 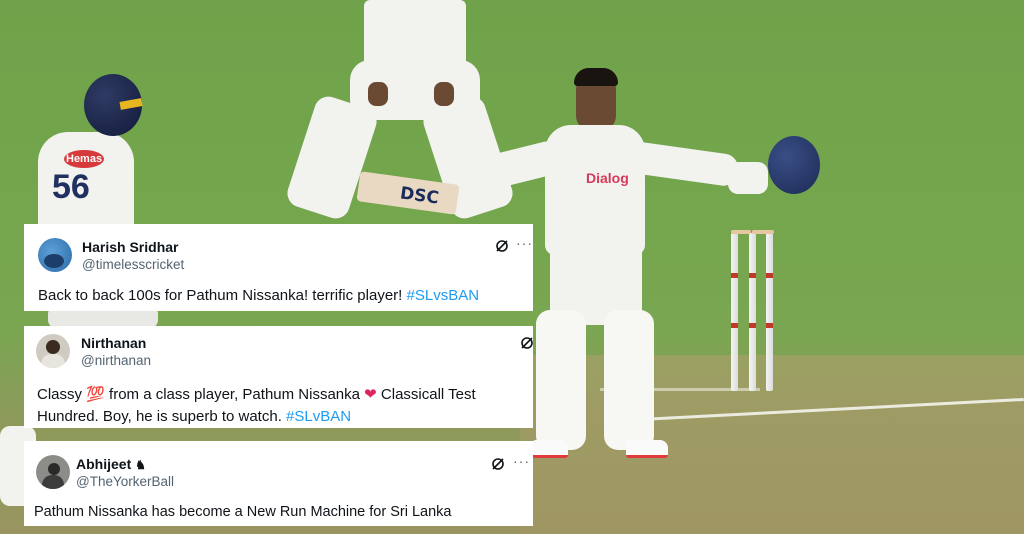 What do you see at coordinates (84, 159) in the screenshot?
I see `left-player-sponsor: Hemas` at bounding box center [84, 159].